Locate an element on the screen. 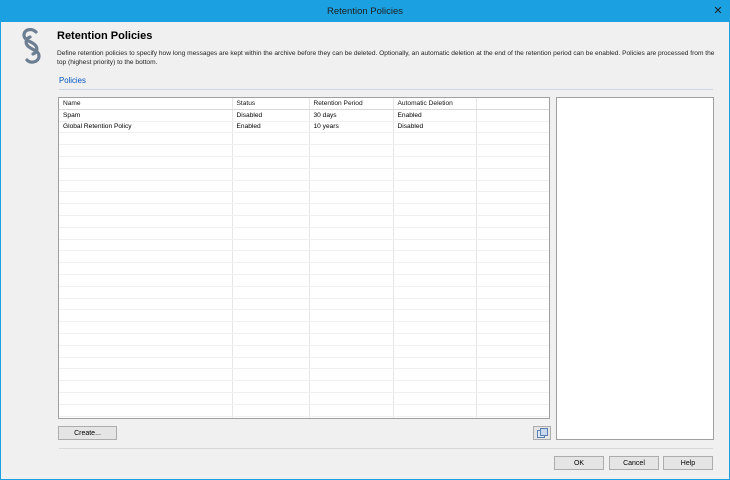 The width and height of the screenshot is (730, 480). help-button: Help is located at coordinates (688, 463).